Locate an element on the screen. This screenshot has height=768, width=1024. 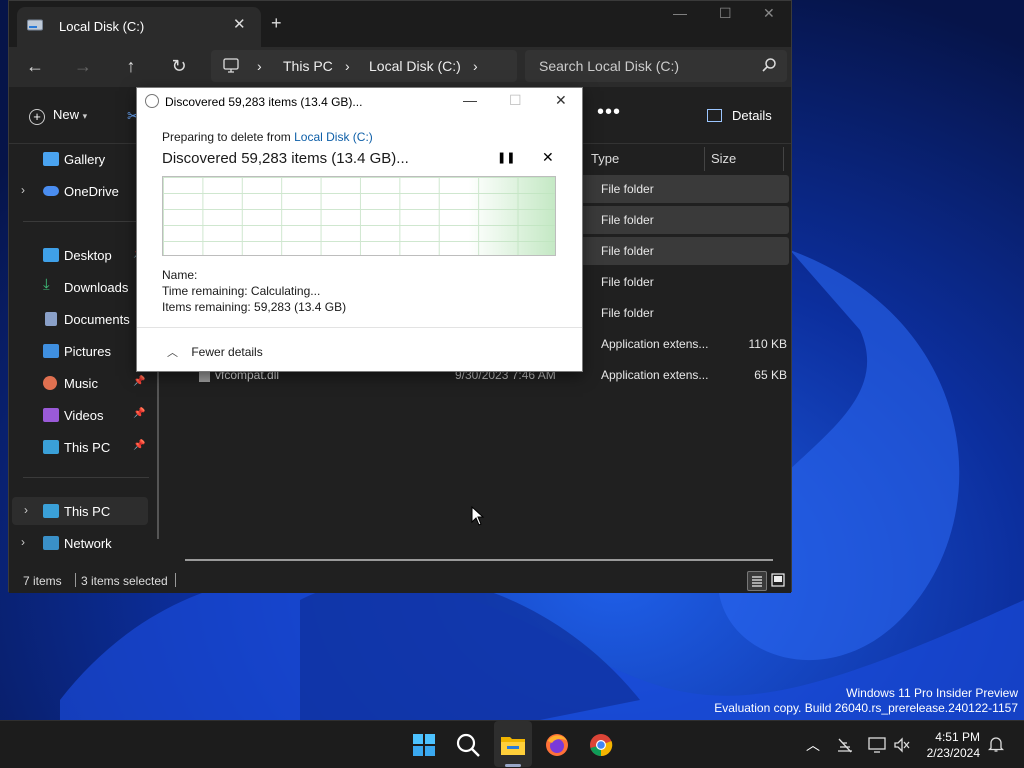
list-view-icon is located at coordinates (757, 581).